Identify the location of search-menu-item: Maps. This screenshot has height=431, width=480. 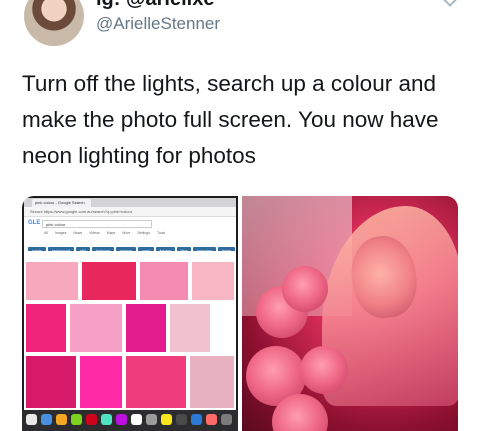
(111, 233).